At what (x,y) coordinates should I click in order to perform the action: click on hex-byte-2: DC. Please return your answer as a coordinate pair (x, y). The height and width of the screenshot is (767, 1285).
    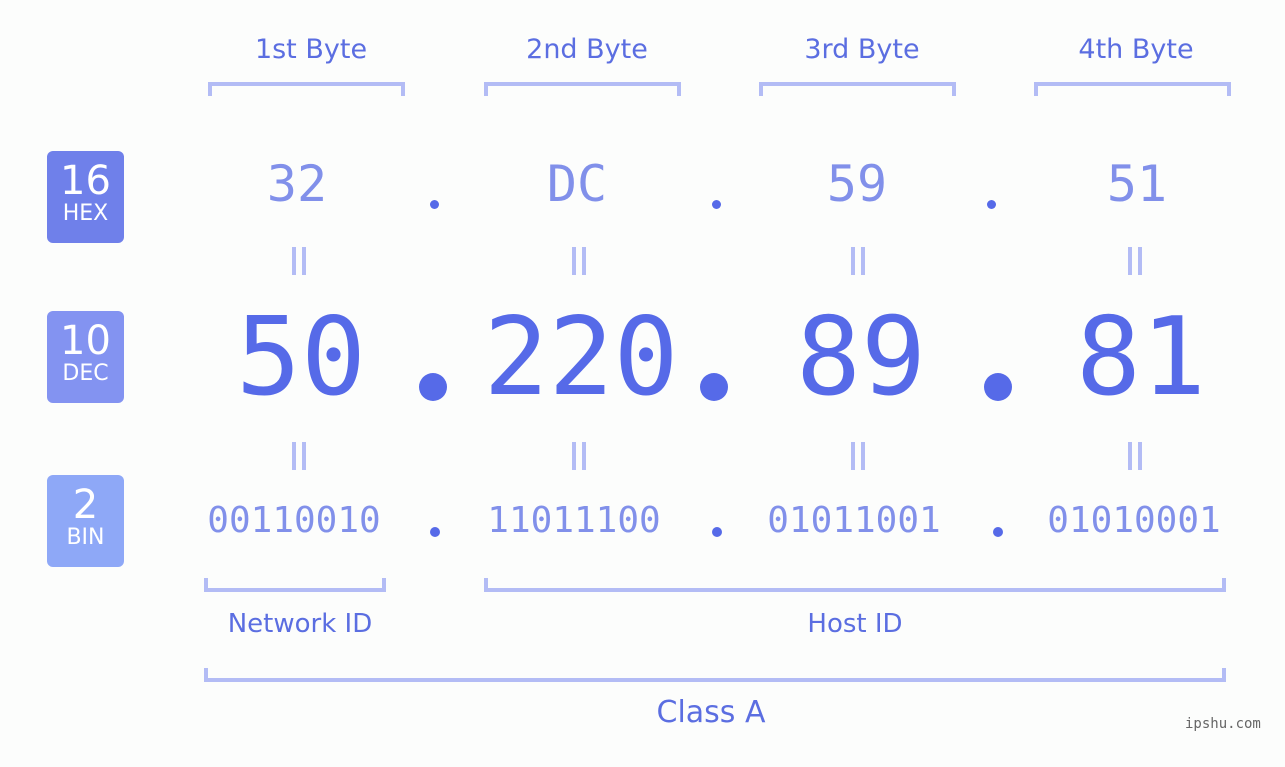
    Looking at the image, I should click on (577, 184).